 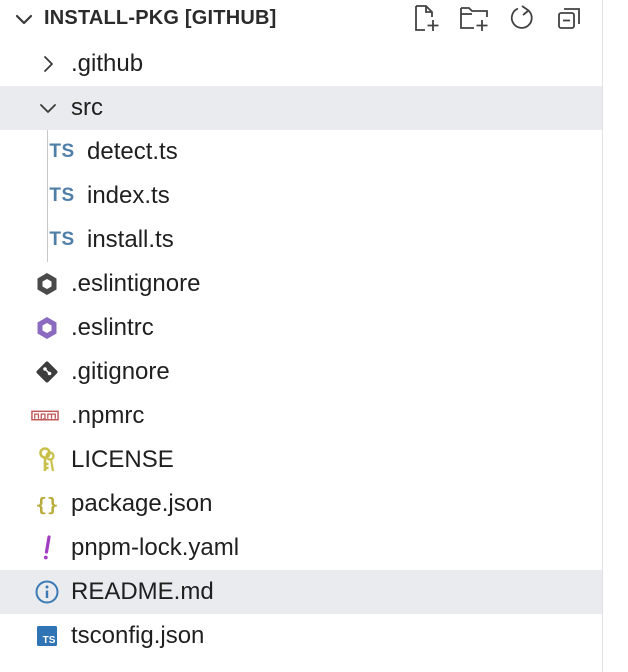 I want to click on info-icon, so click(x=47, y=592).